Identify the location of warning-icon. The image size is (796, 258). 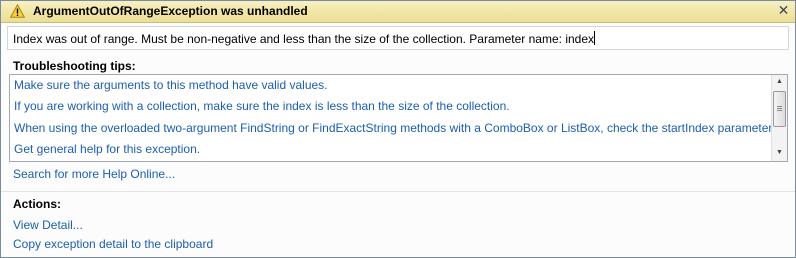
(17, 11).